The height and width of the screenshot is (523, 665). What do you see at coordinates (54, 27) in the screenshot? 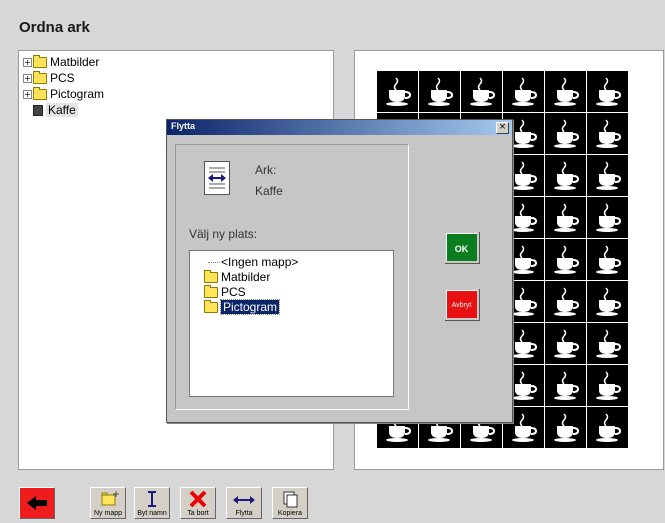
I see `app-title: Ordna ark` at bounding box center [54, 27].